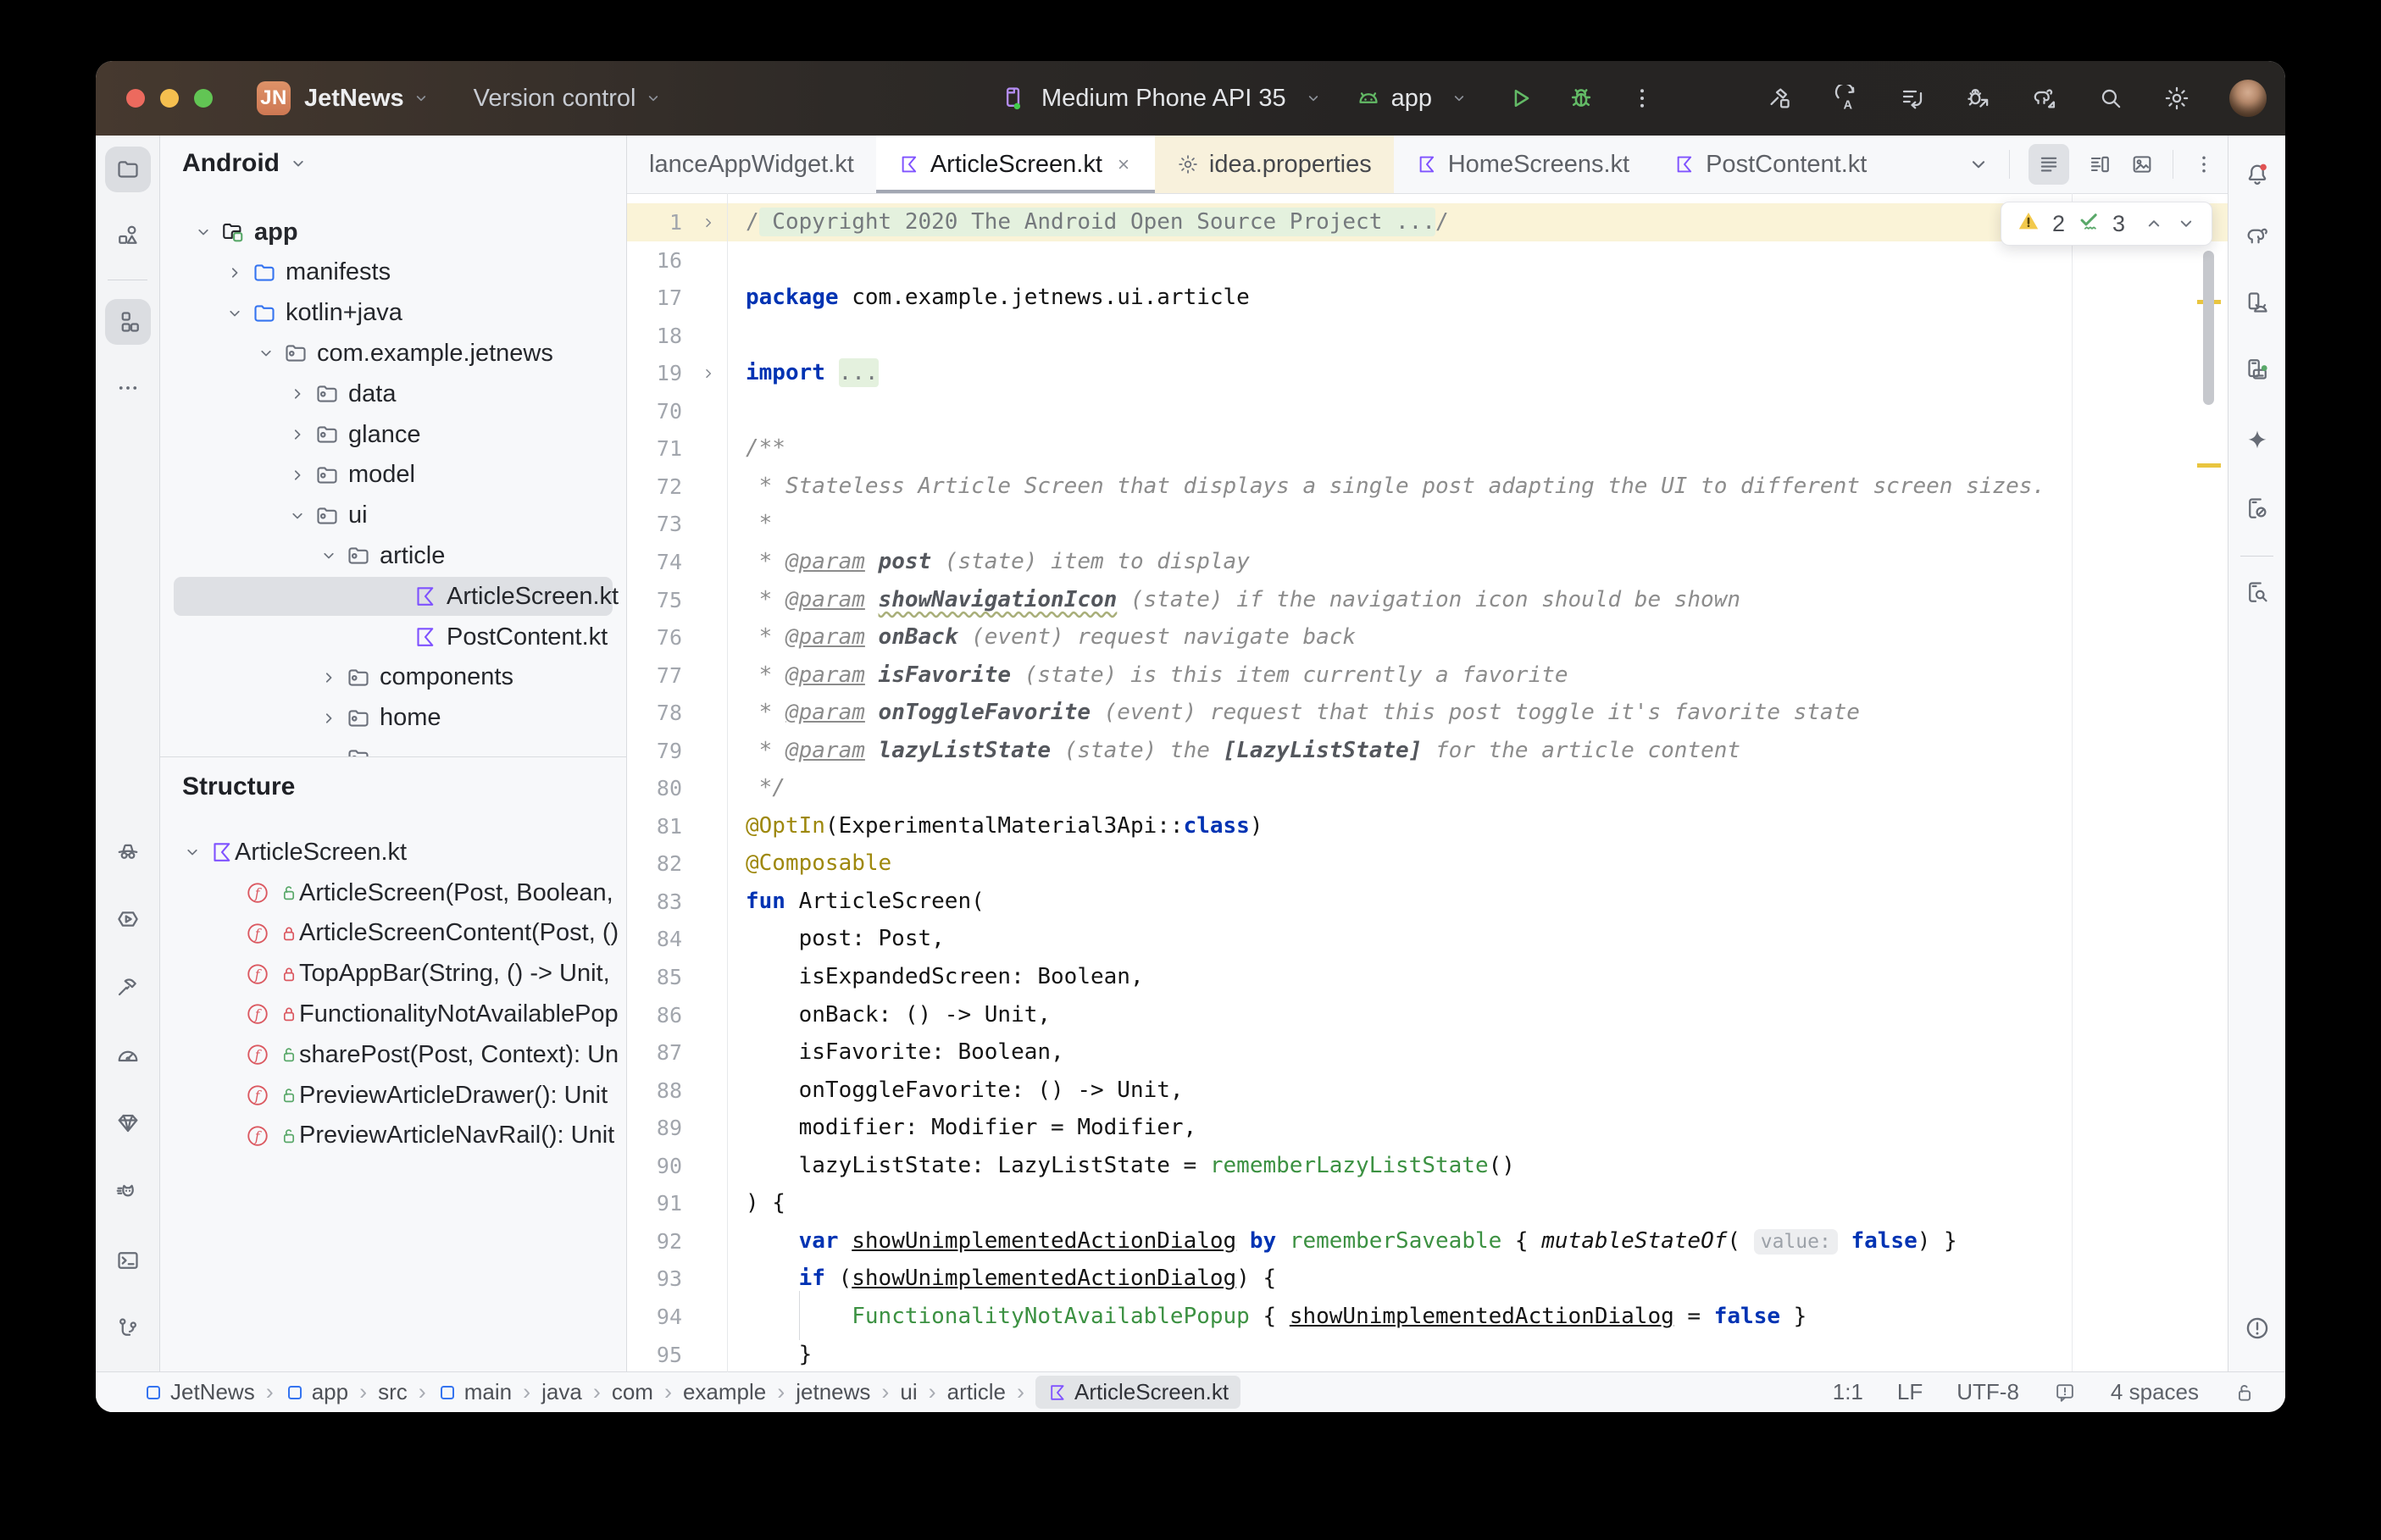  What do you see at coordinates (1123, 164) in the screenshot?
I see `close-icon` at bounding box center [1123, 164].